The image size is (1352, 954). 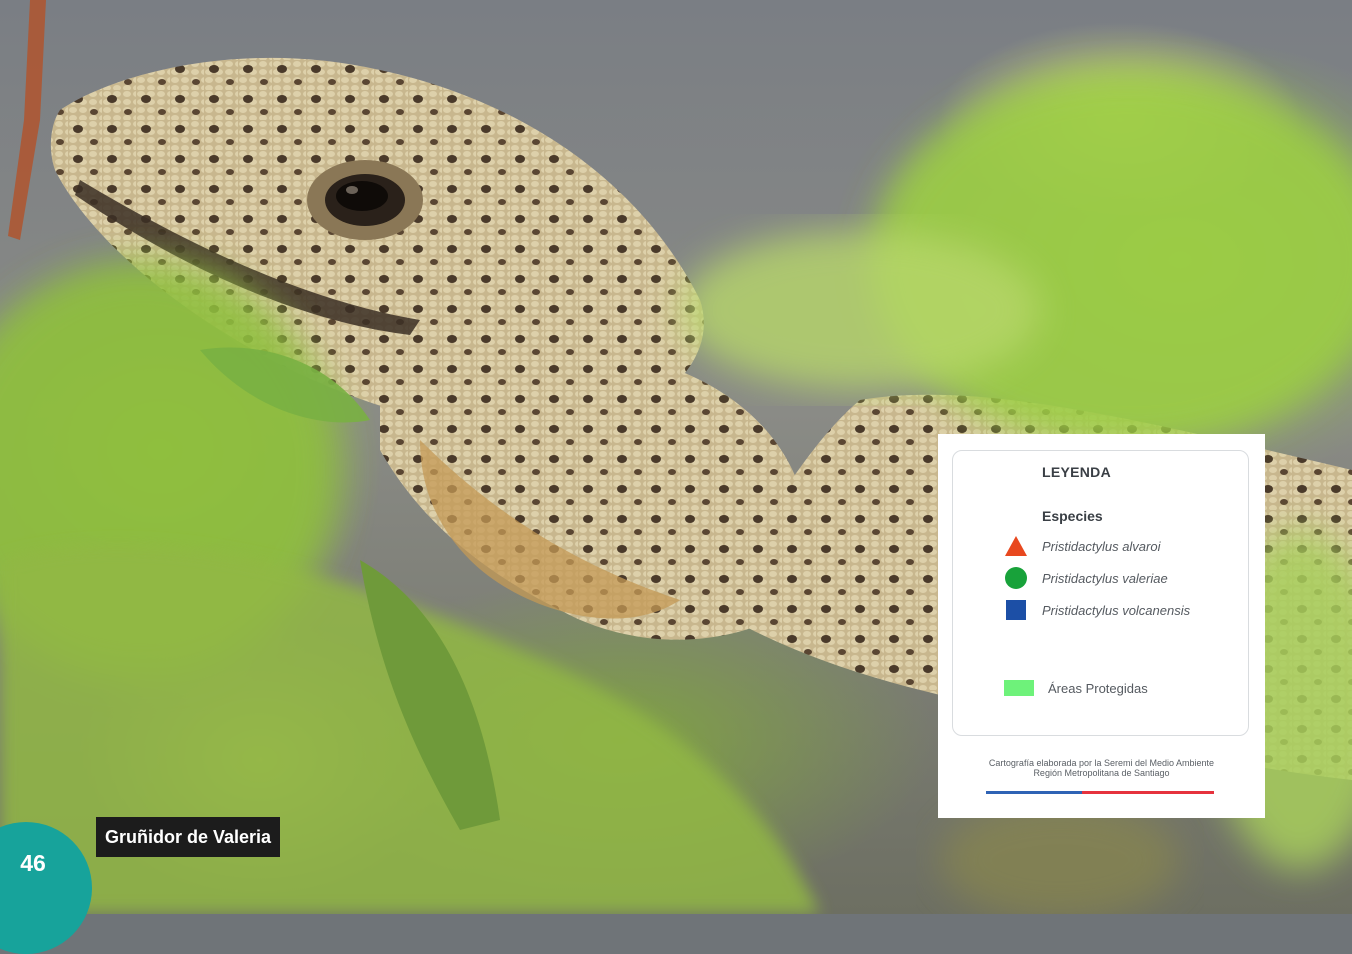 What do you see at coordinates (1019, 688) in the screenshot?
I see `protected-area-swatch` at bounding box center [1019, 688].